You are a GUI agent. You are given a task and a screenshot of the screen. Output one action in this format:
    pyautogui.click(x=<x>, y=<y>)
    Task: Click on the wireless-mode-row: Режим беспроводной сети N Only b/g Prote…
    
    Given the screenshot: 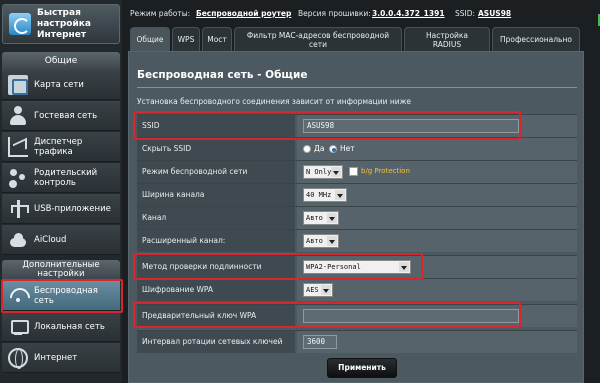 What is the action you would take?
    pyautogui.click(x=357, y=171)
    